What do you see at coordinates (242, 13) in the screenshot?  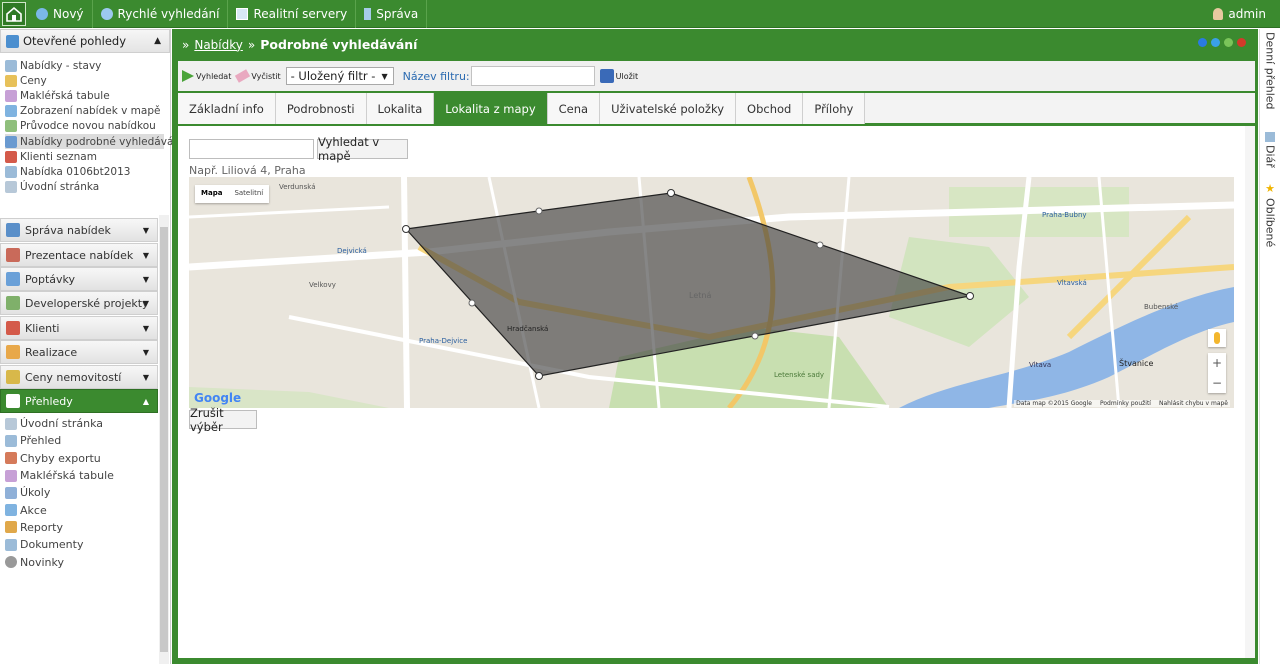 I see `server-icon` at bounding box center [242, 13].